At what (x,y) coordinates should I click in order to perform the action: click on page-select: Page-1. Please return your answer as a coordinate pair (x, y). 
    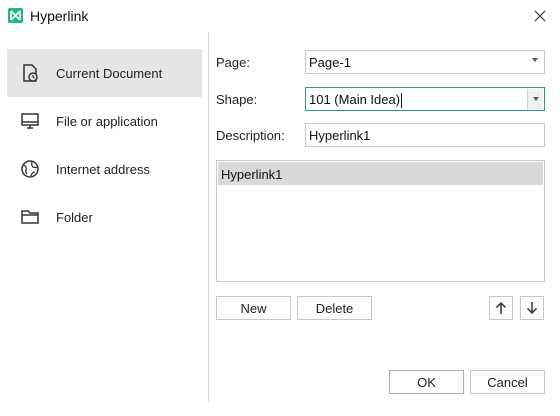
    Looking at the image, I should click on (425, 62).